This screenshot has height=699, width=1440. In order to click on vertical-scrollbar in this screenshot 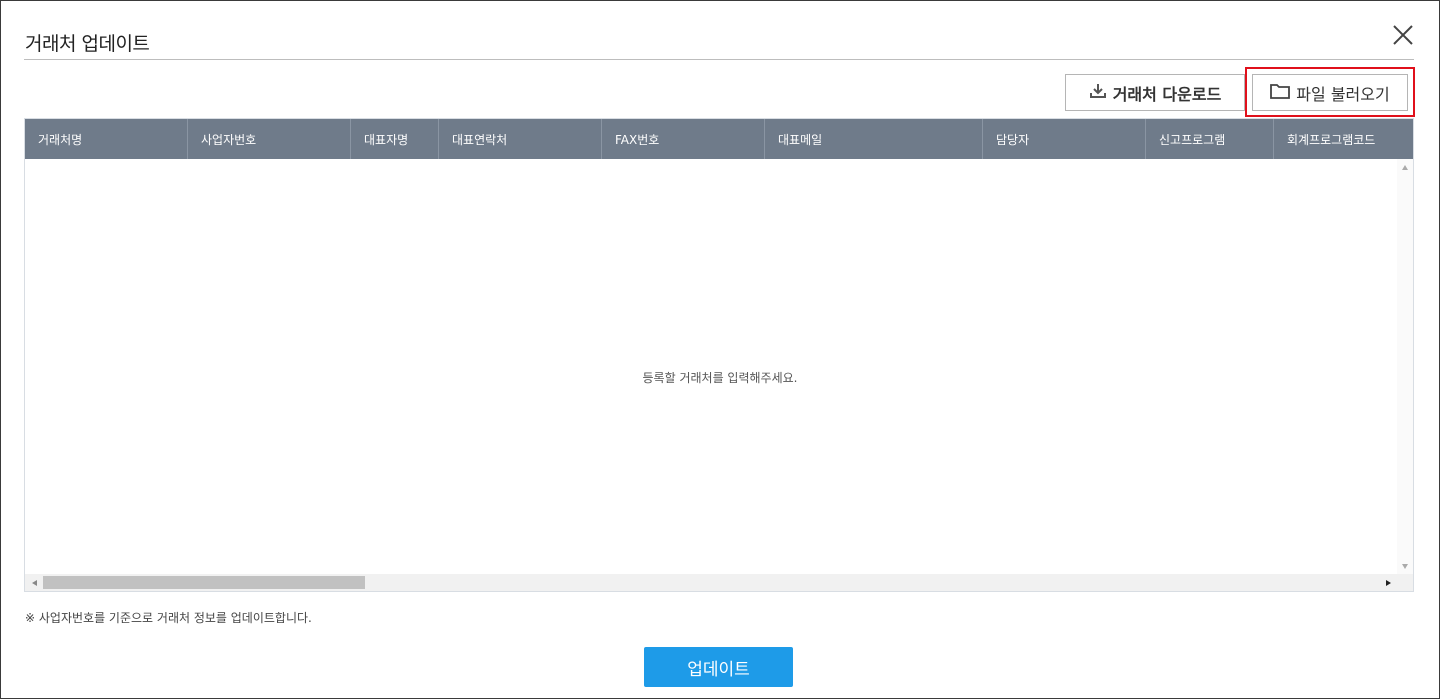, I will do `click(1405, 367)`.